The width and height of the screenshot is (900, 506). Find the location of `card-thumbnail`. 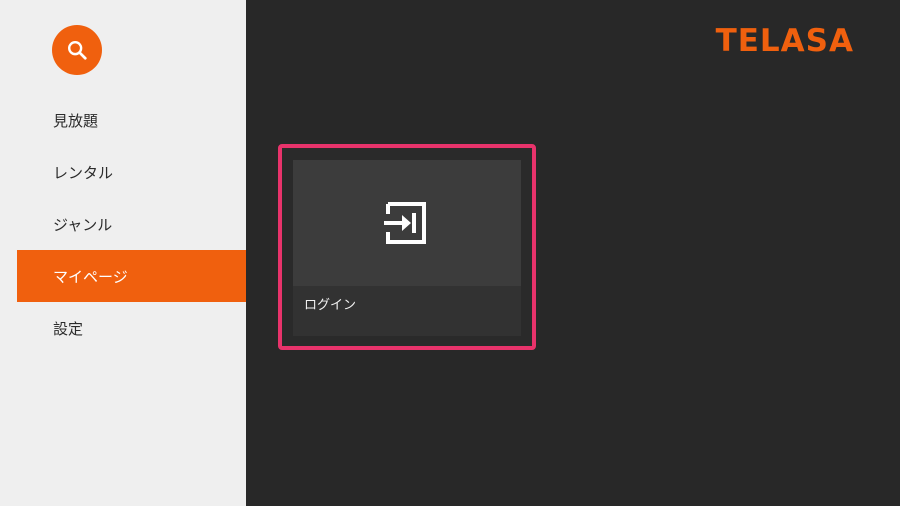

card-thumbnail is located at coordinates (407, 223).